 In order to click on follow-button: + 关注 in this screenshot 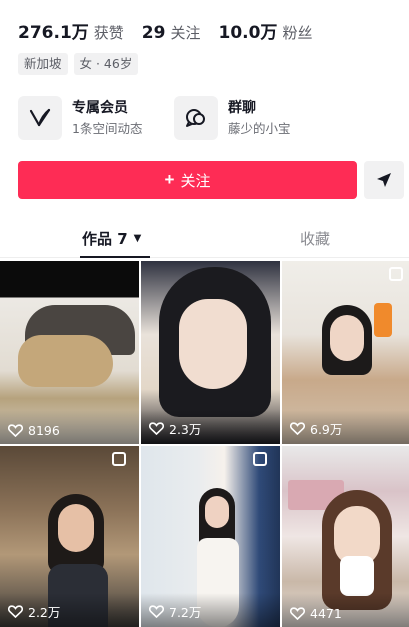, I will do `click(187, 180)`.